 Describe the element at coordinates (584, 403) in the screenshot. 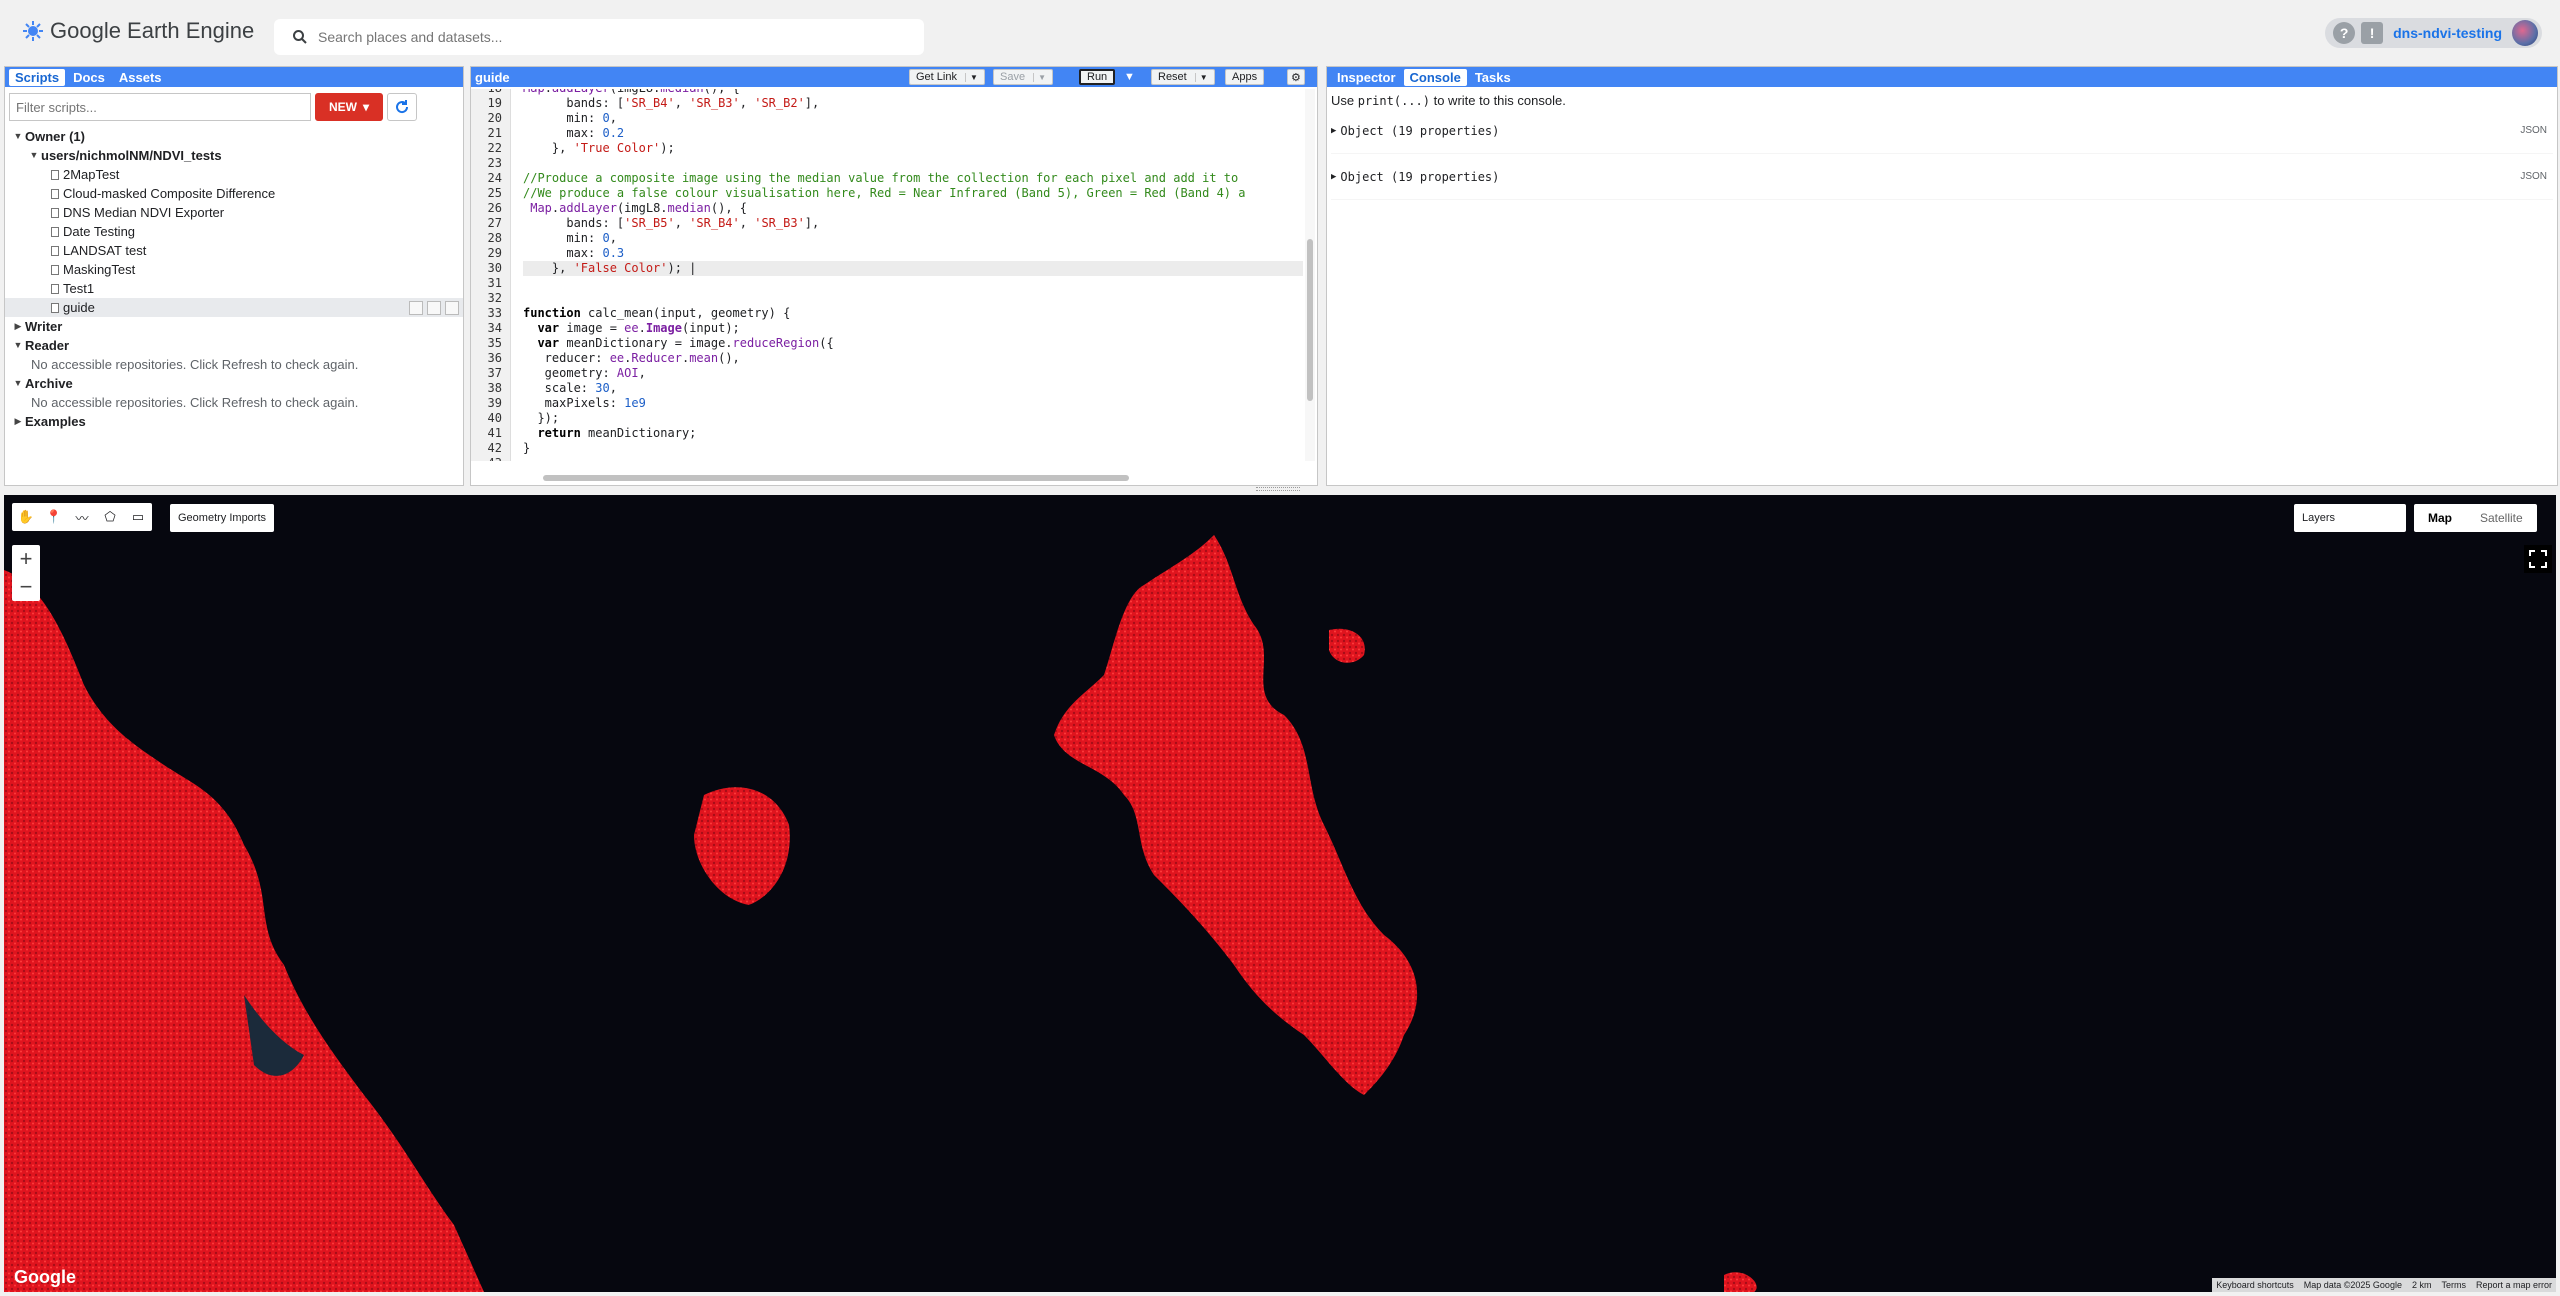

I see `code-line: maxPixels: 1e9` at that location.